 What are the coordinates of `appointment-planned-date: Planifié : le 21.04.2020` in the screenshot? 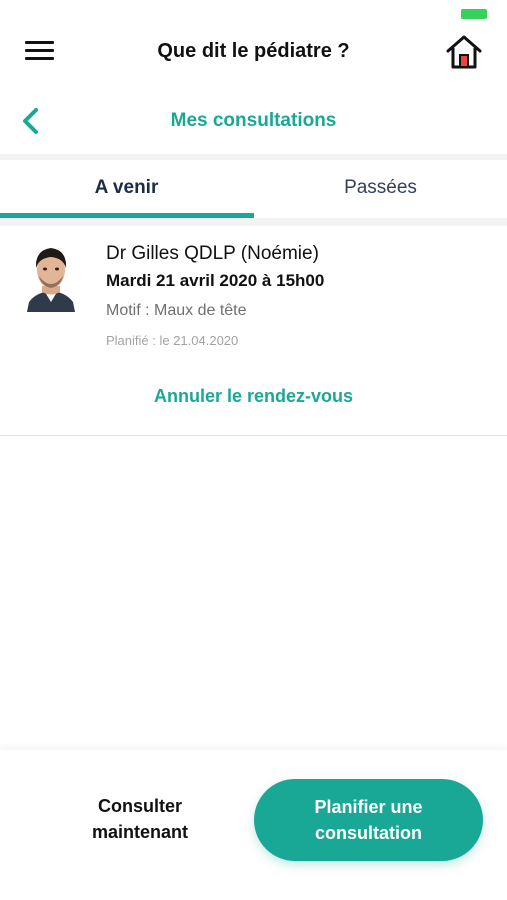 It's located at (172, 340).